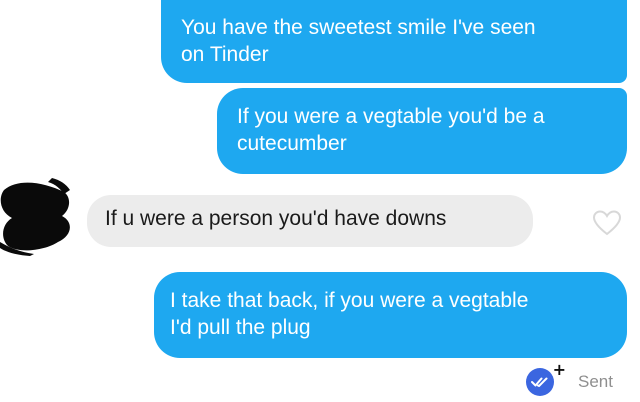 This screenshot has width=640, height=402. What do you see at coordinates (607, 223) in the screenshot?
I see `heart-outline-icon` at bounding box center [607, 223].